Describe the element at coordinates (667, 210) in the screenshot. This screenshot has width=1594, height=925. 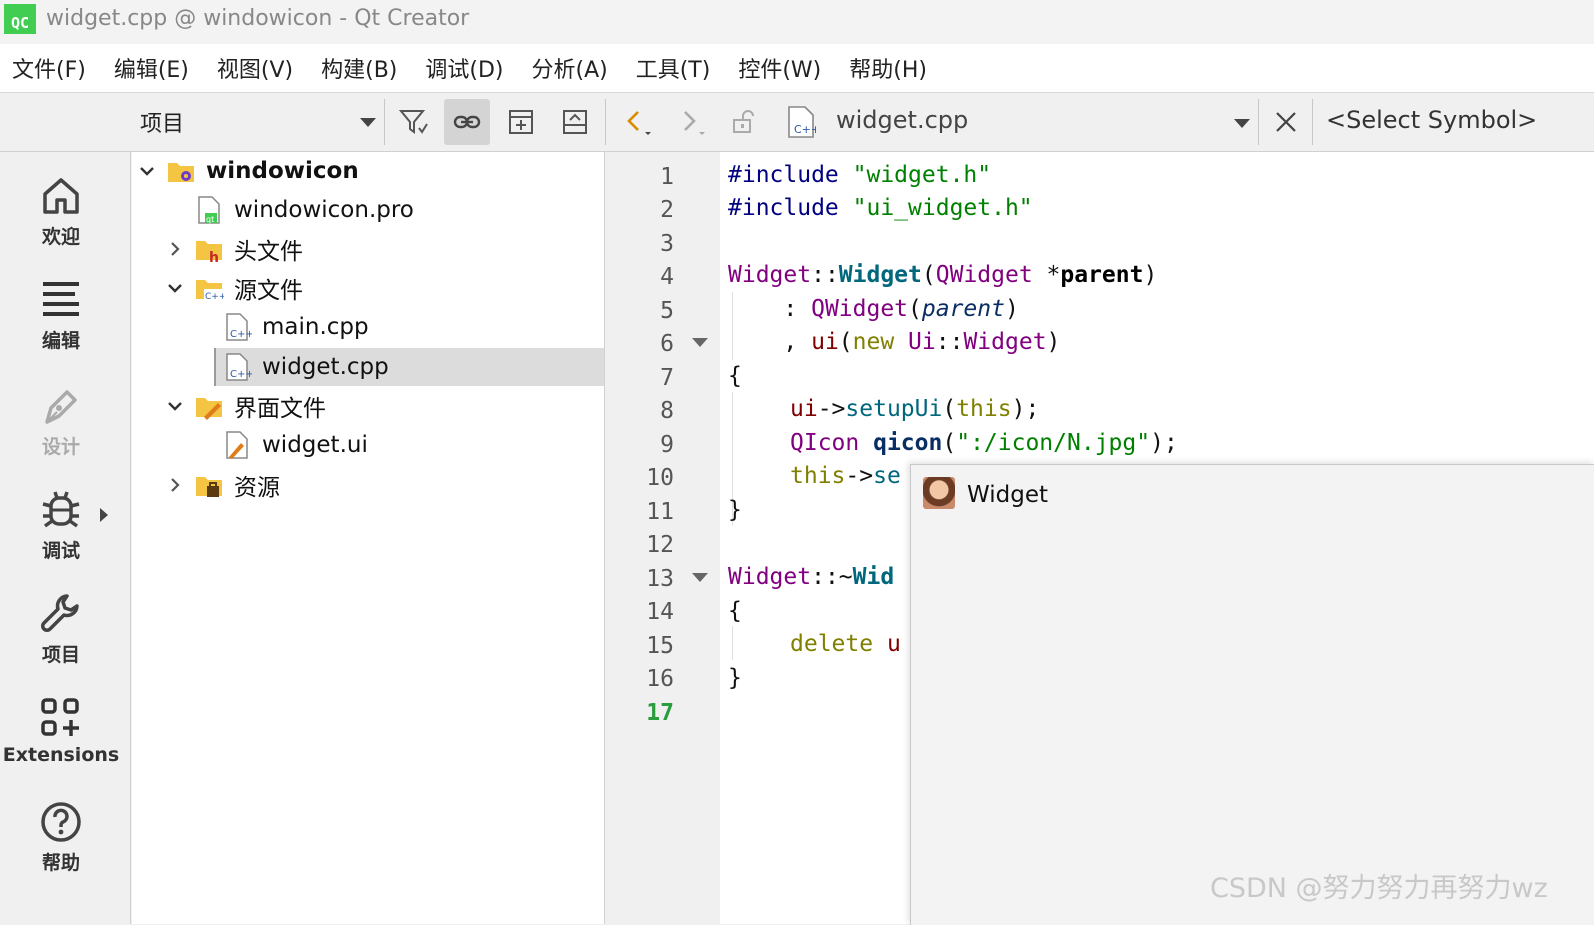
I see `line-number: 2` at that location.